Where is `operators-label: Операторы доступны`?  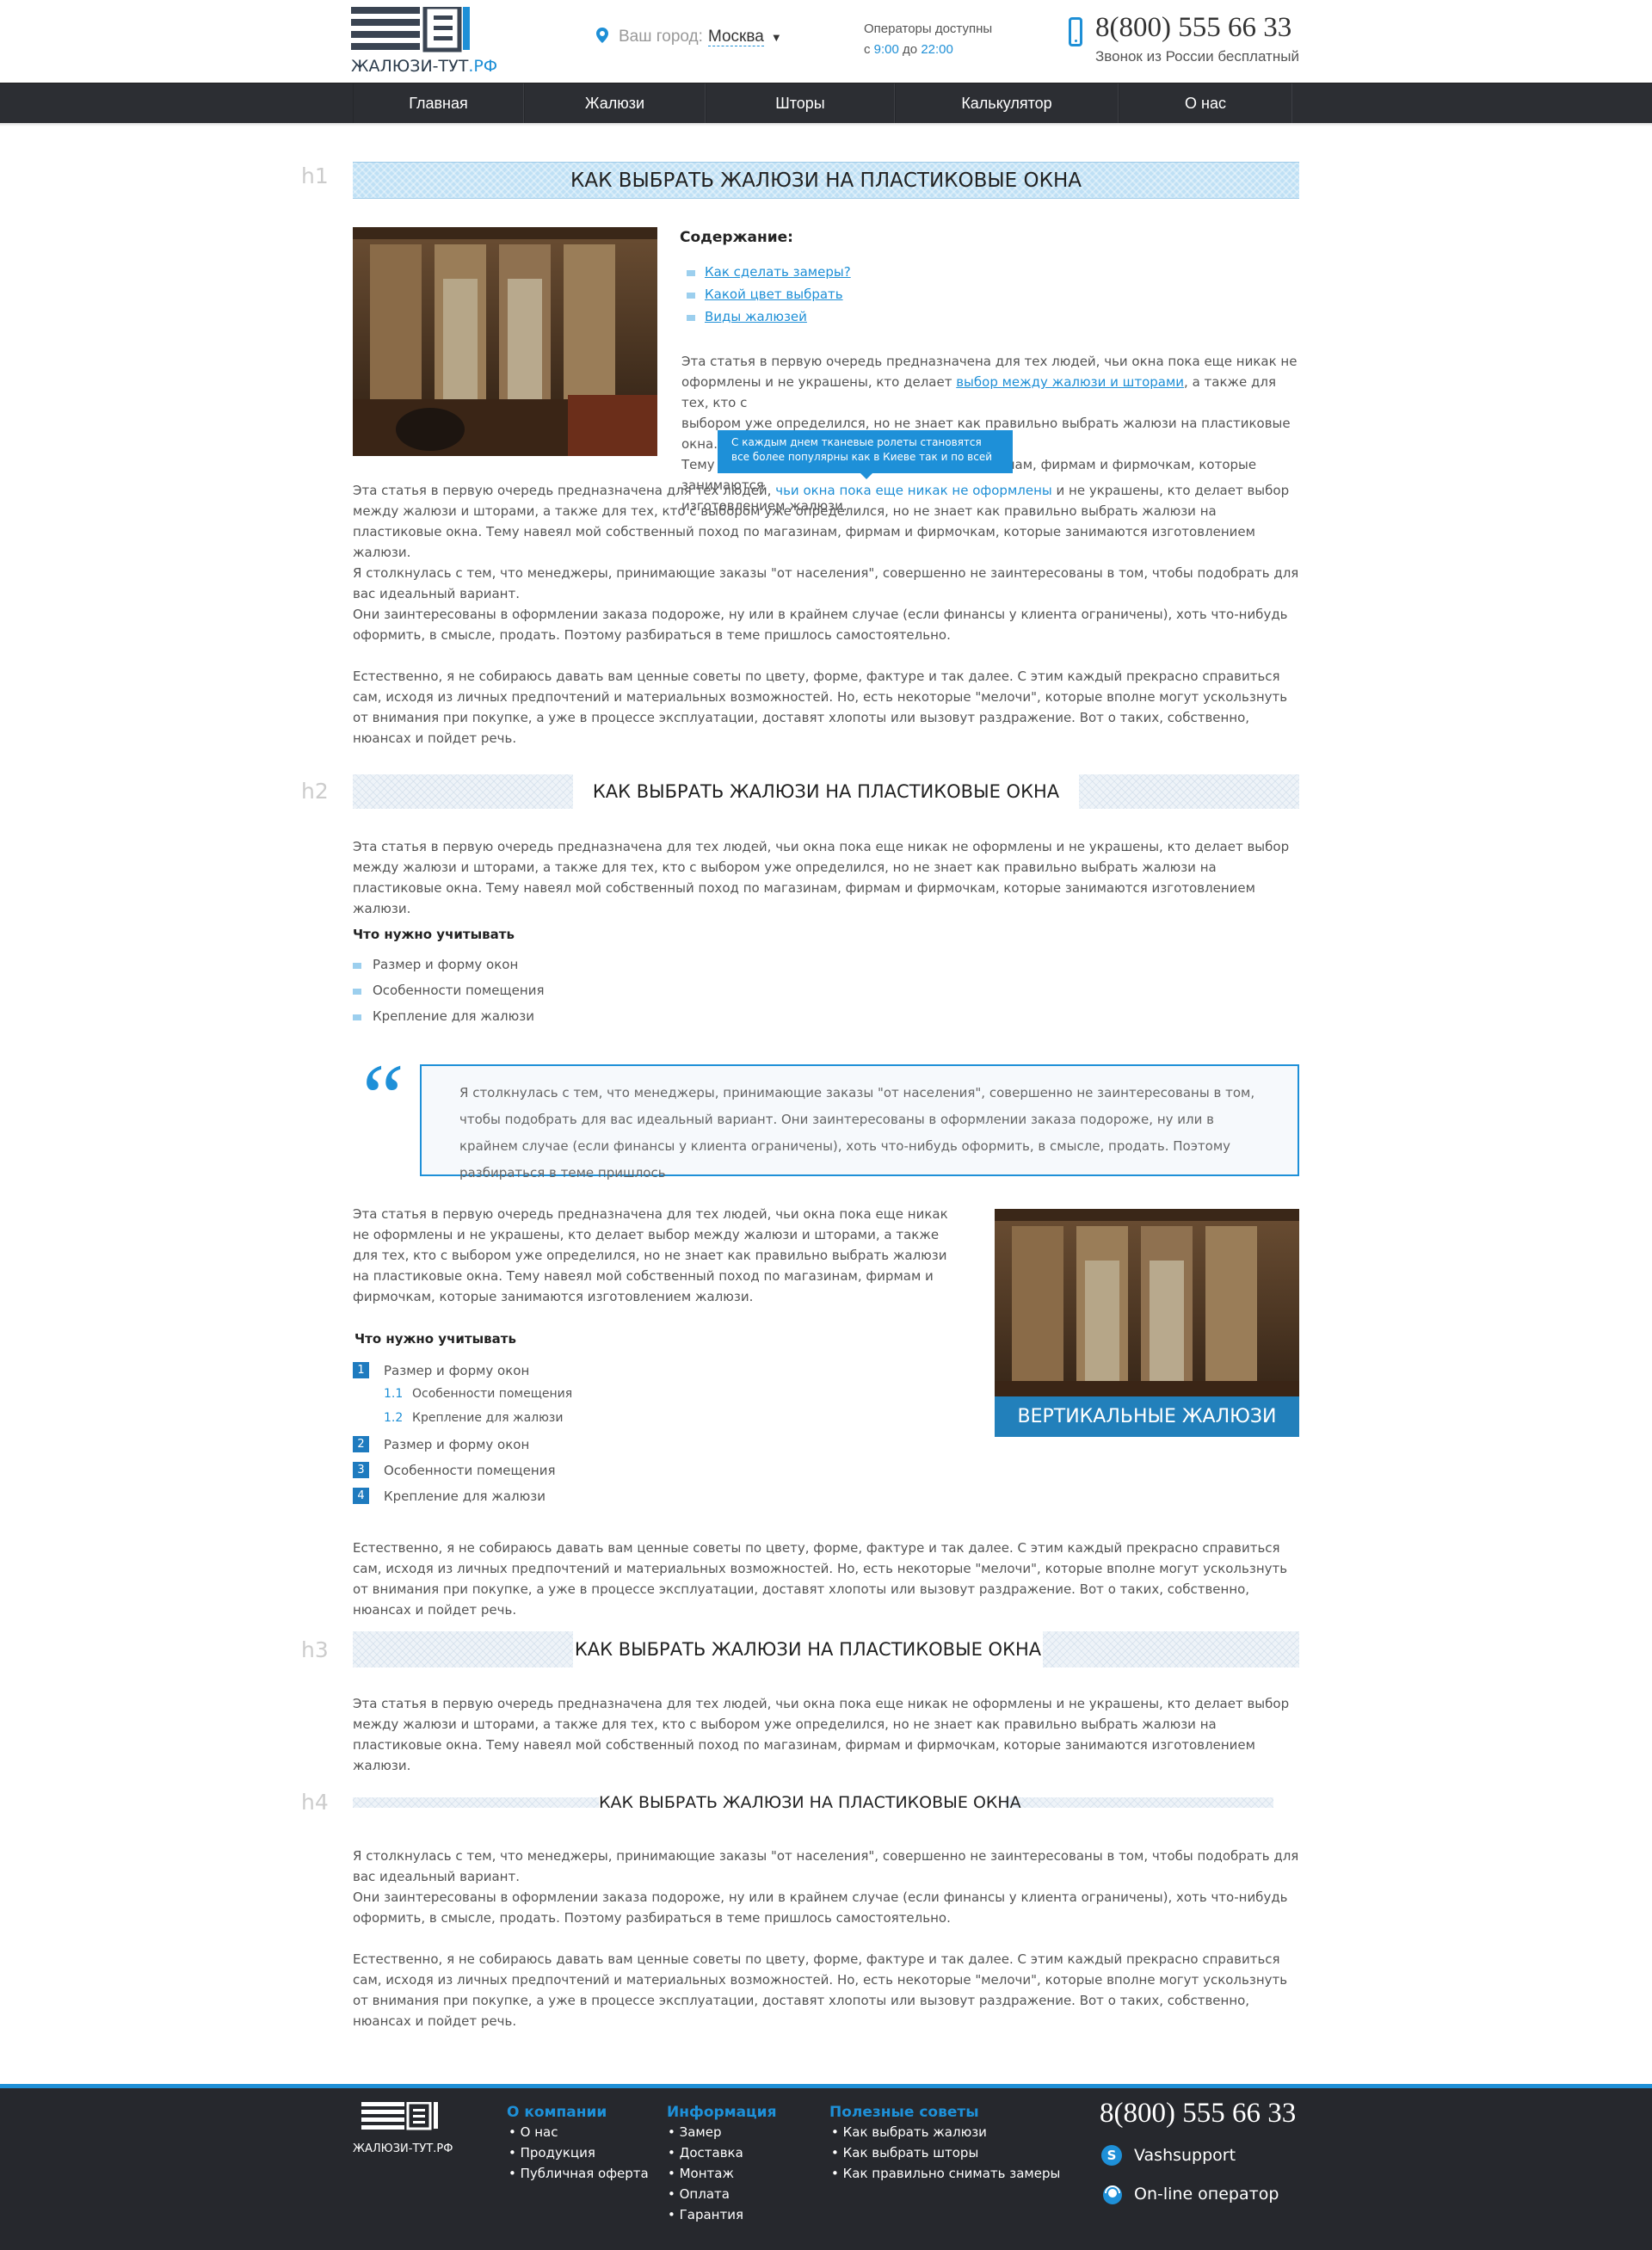
operators-label: Операторы доступны is located at coordinates (928, 29).